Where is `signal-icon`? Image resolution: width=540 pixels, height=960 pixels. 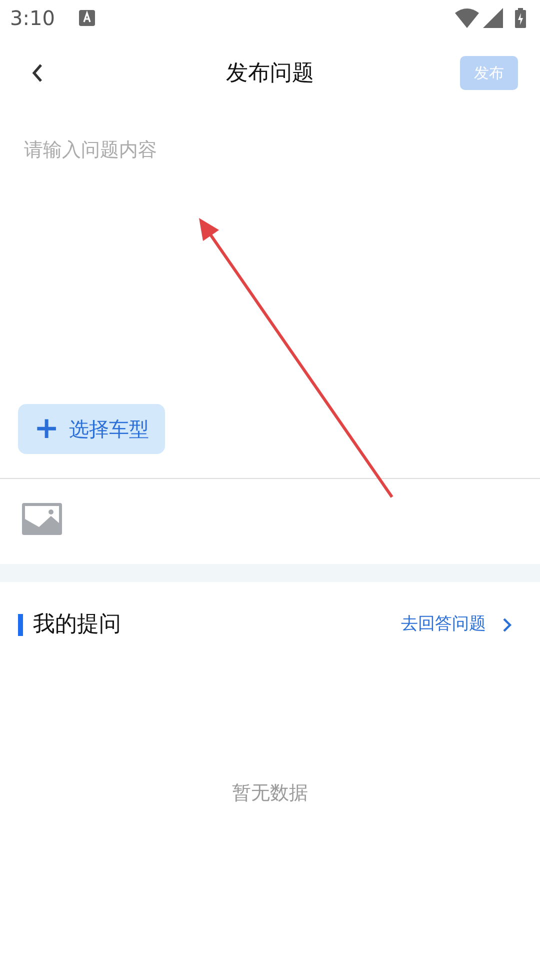 signal-icon is located at coordinates (493, 18).